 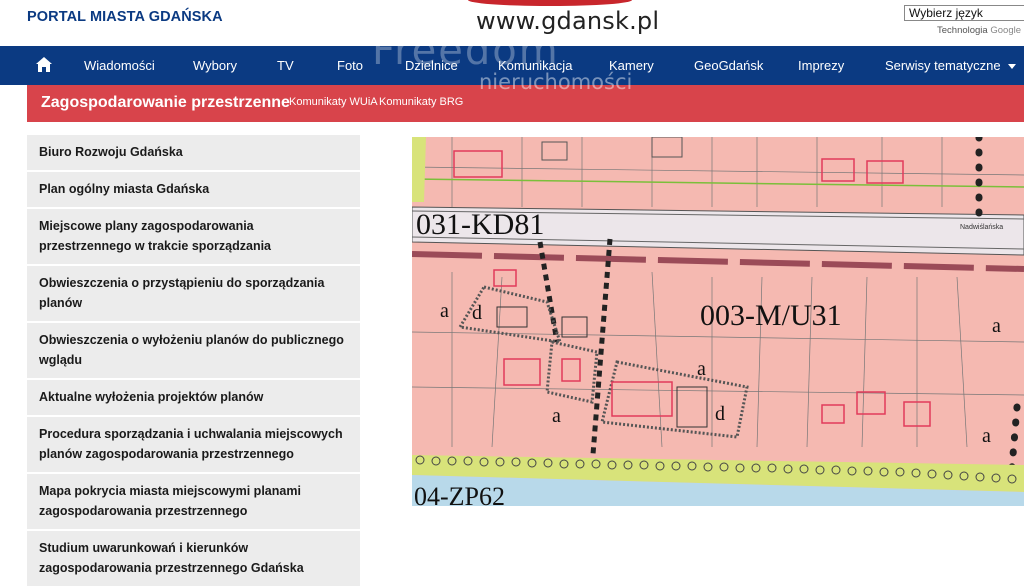 What do you see at coordinates (193, 152) in the screenshot?
I see `sidebar-item-biuro-rozwoju: Biuro Rozwoju Gdańska` at bounding box center [193, 152].